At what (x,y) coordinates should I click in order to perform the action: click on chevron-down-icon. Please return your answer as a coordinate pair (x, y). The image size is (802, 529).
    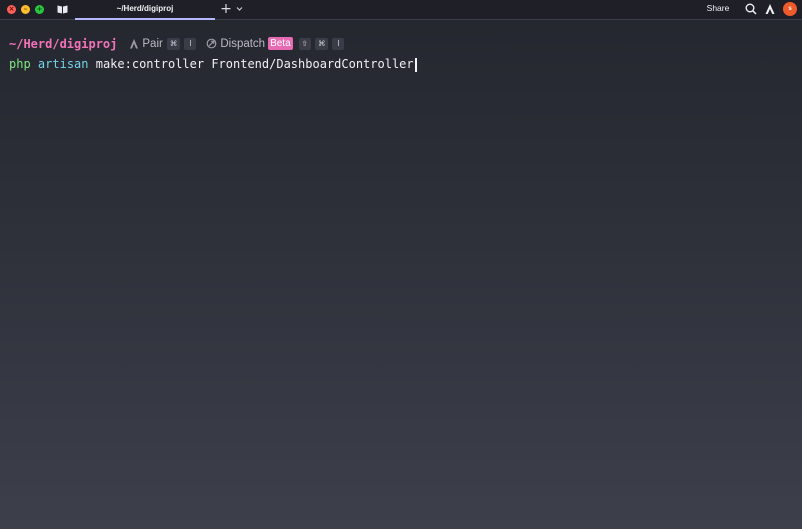
    Looking at the image, I should click on (239, 8).